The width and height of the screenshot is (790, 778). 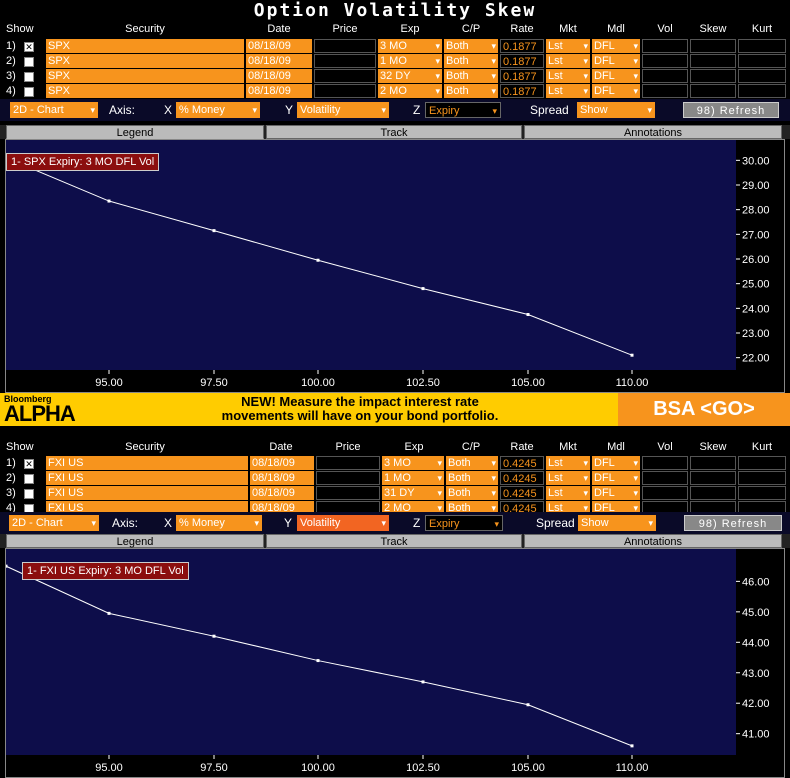 I want to click on chart-legend: 1- SPX Expiry: 3 MO DFL Vol, so click(x=83, y=162).